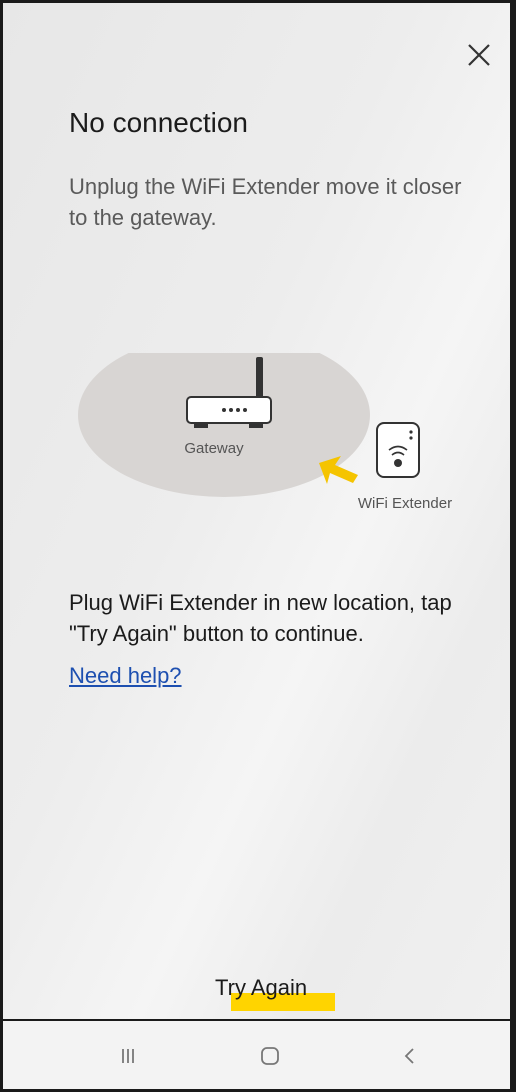 The width and height of the screenshot is (516, 1092). I want to click on extender-label: WiFi Extender, so click(405, 503).